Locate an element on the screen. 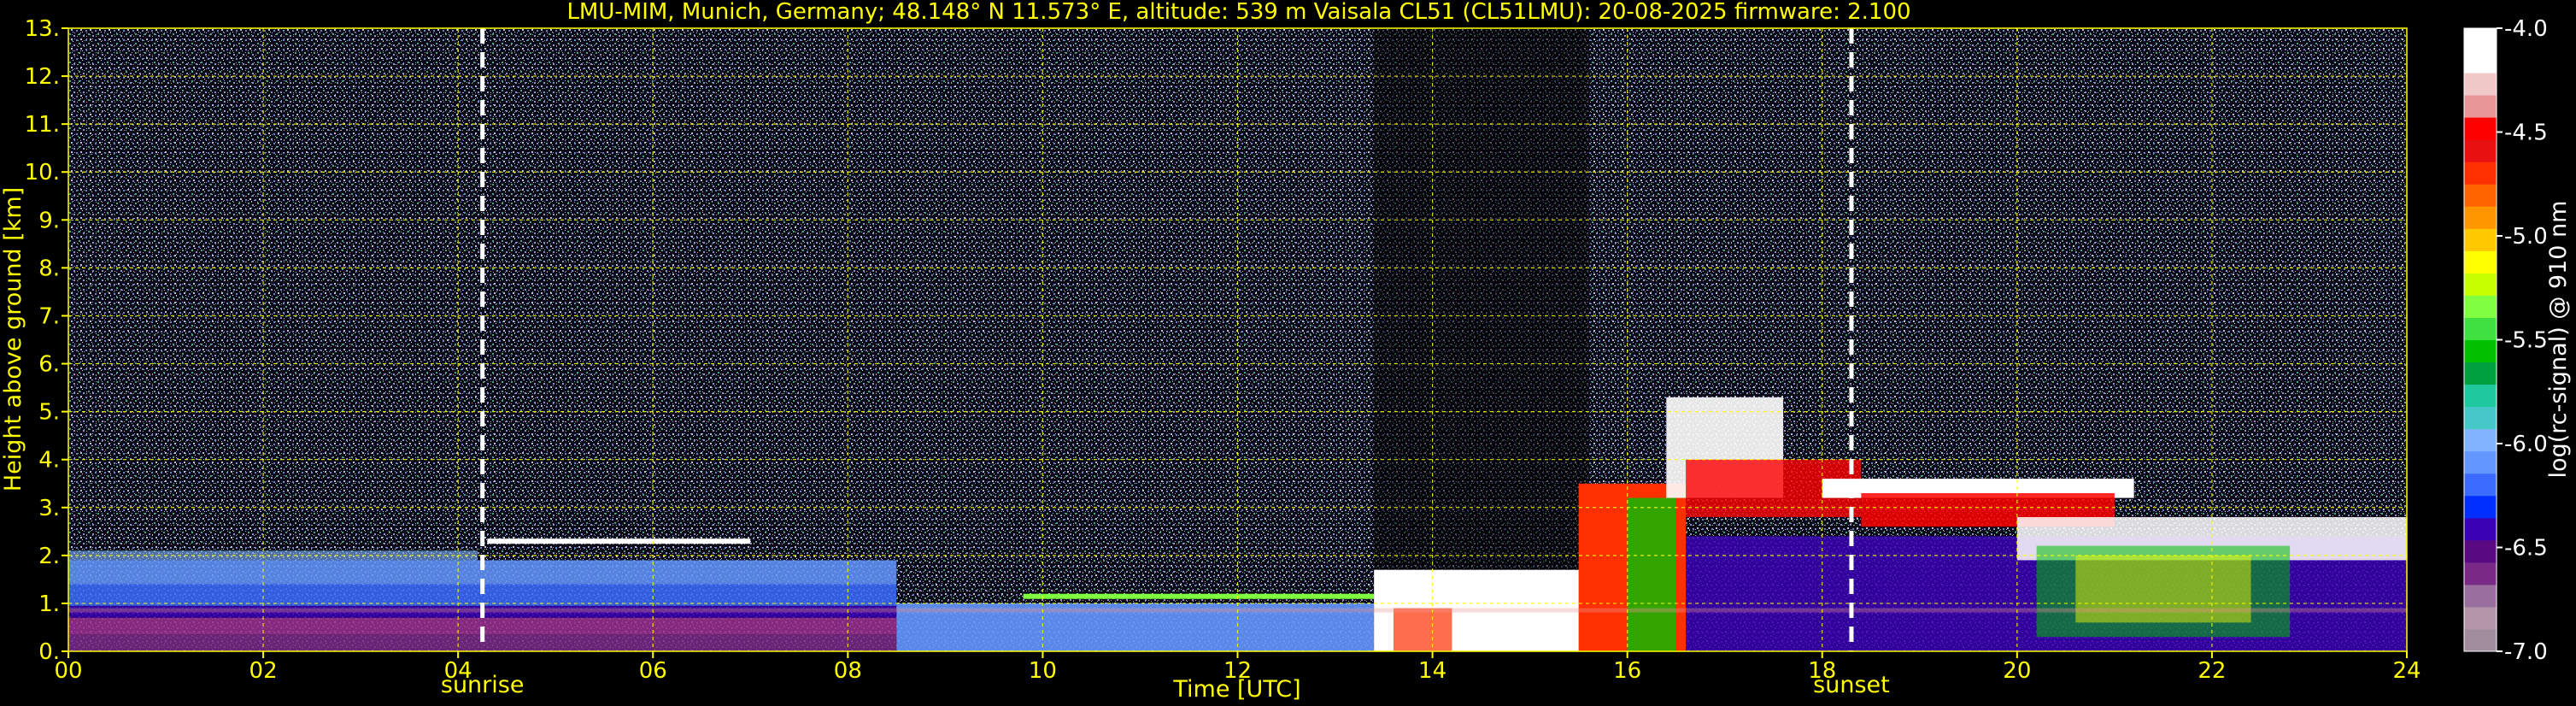  y-tick-label: 10. is located at coordinates (42, 172).